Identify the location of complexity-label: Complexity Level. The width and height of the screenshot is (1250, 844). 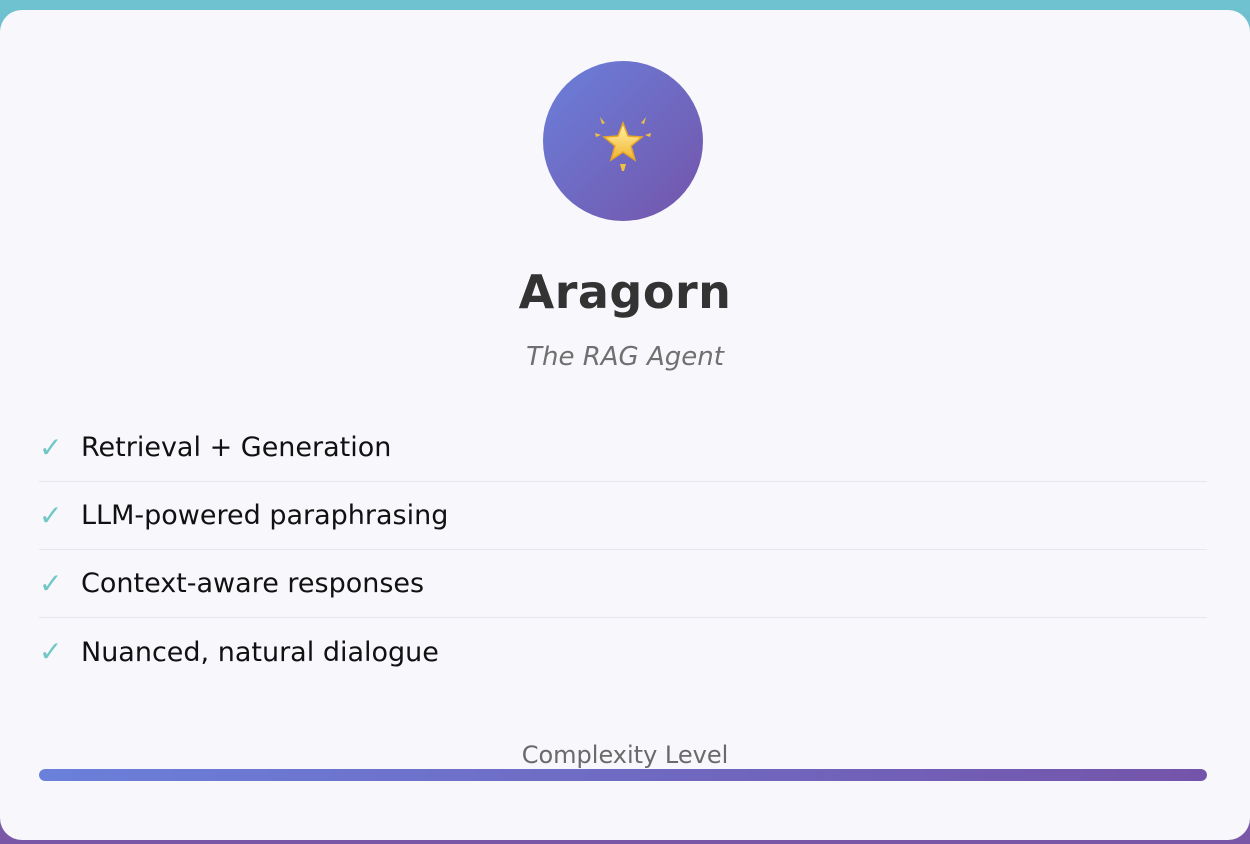
(625, 755).